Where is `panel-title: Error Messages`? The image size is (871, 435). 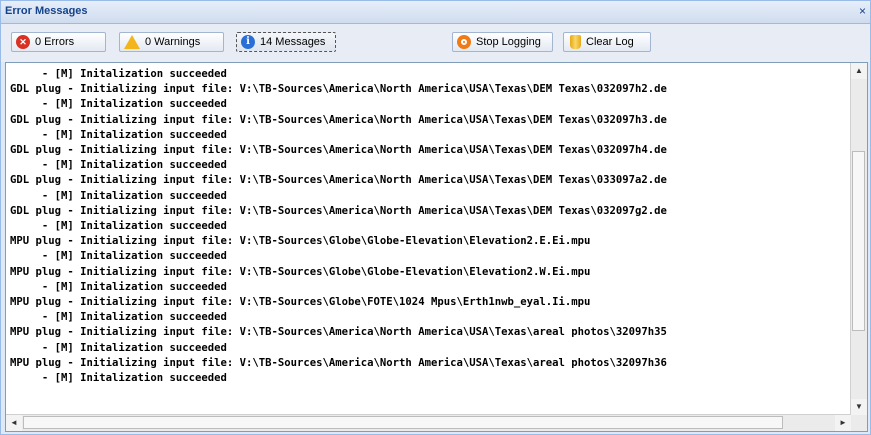 panel-title: Error Messages is located at coordinates (46, 11).